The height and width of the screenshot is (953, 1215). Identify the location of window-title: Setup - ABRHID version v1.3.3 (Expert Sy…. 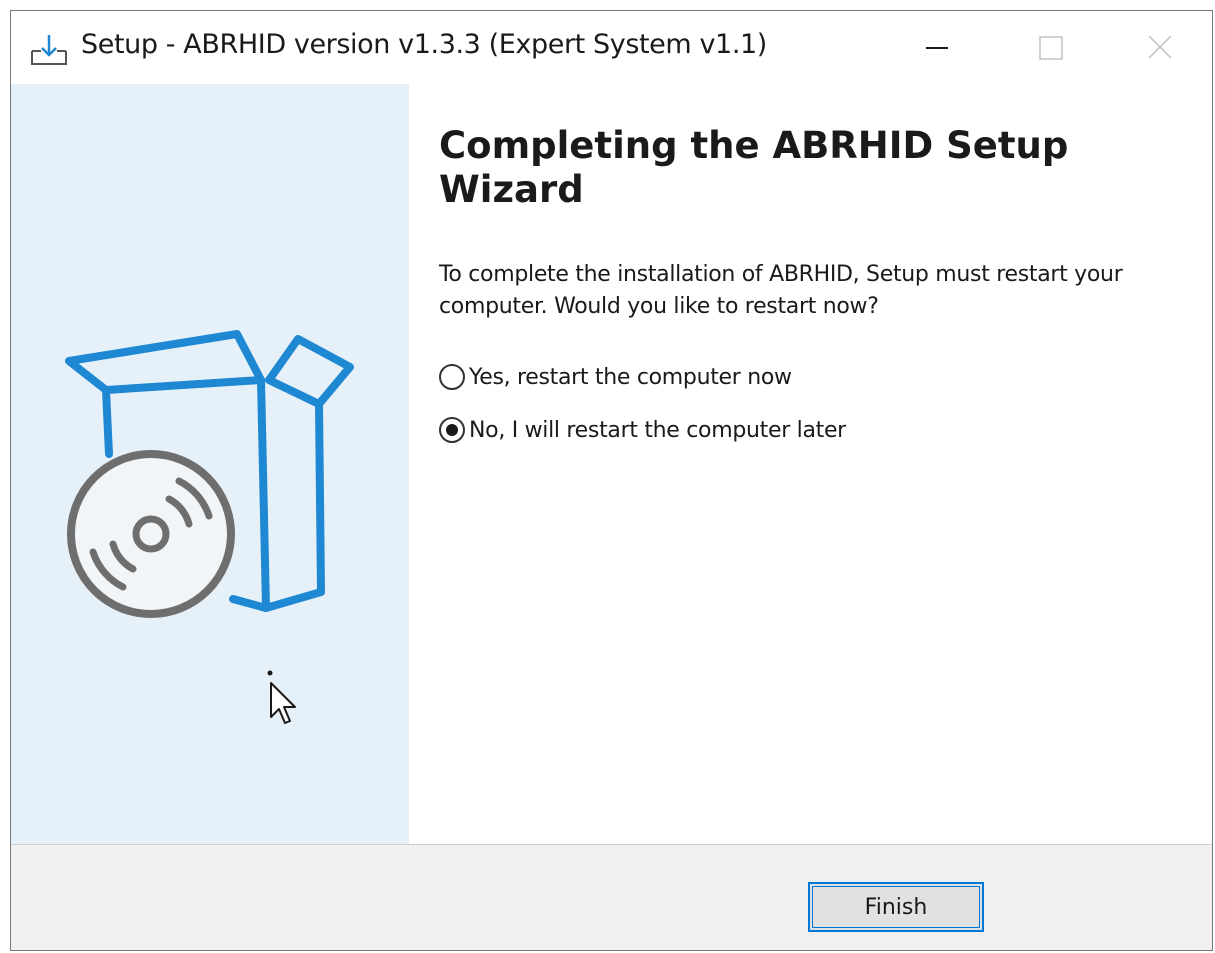
(424, 44).